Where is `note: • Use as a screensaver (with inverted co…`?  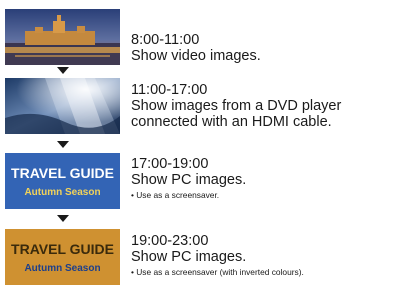 note: • Use as a screensaver (with inverted co… is located at coordinates (217, 272).